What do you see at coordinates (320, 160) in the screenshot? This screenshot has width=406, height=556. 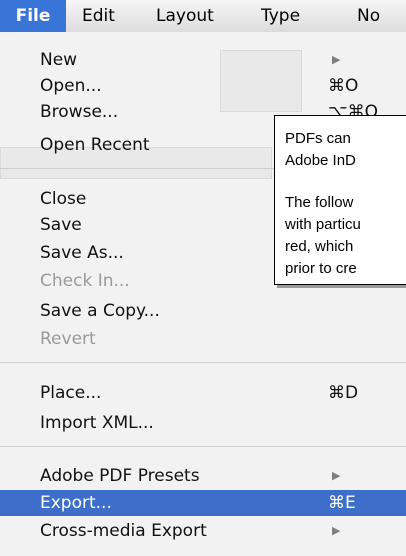 I see `doc-text-line: Adobe InD` at bounding box center [320, 160].